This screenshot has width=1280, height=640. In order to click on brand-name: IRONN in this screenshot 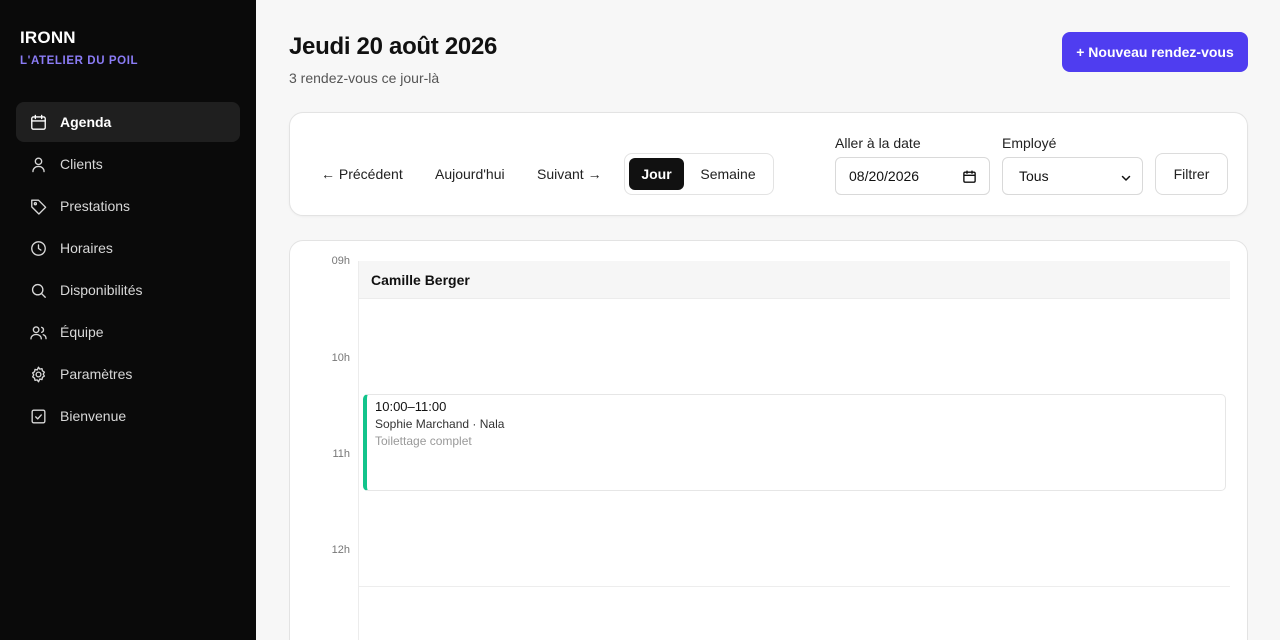, I will do `click(48, 37)`.